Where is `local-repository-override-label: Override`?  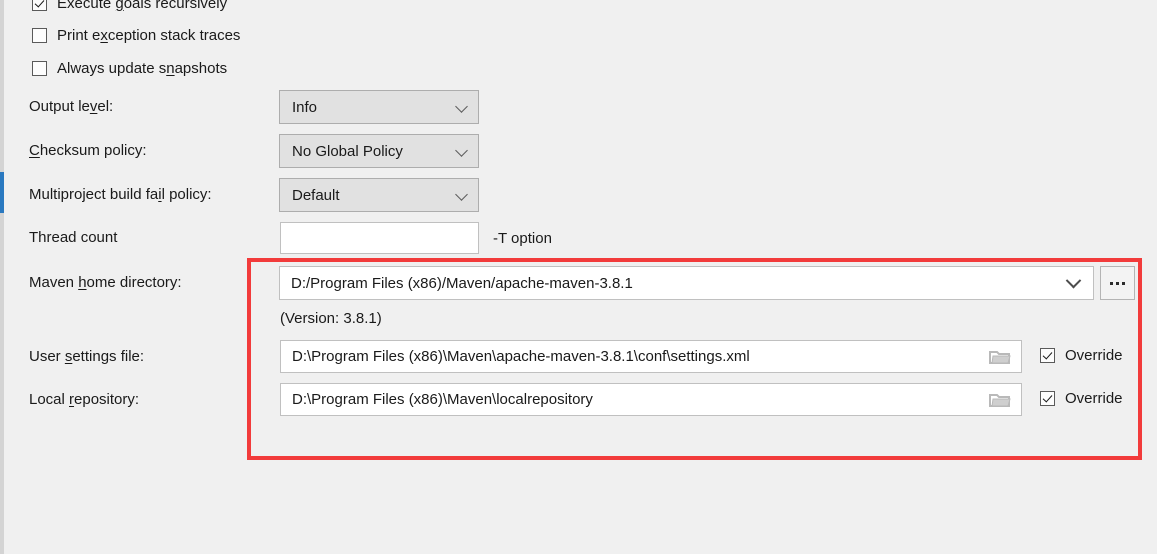 local-repository-override-label: Override is located at coordinates (1094, 398).